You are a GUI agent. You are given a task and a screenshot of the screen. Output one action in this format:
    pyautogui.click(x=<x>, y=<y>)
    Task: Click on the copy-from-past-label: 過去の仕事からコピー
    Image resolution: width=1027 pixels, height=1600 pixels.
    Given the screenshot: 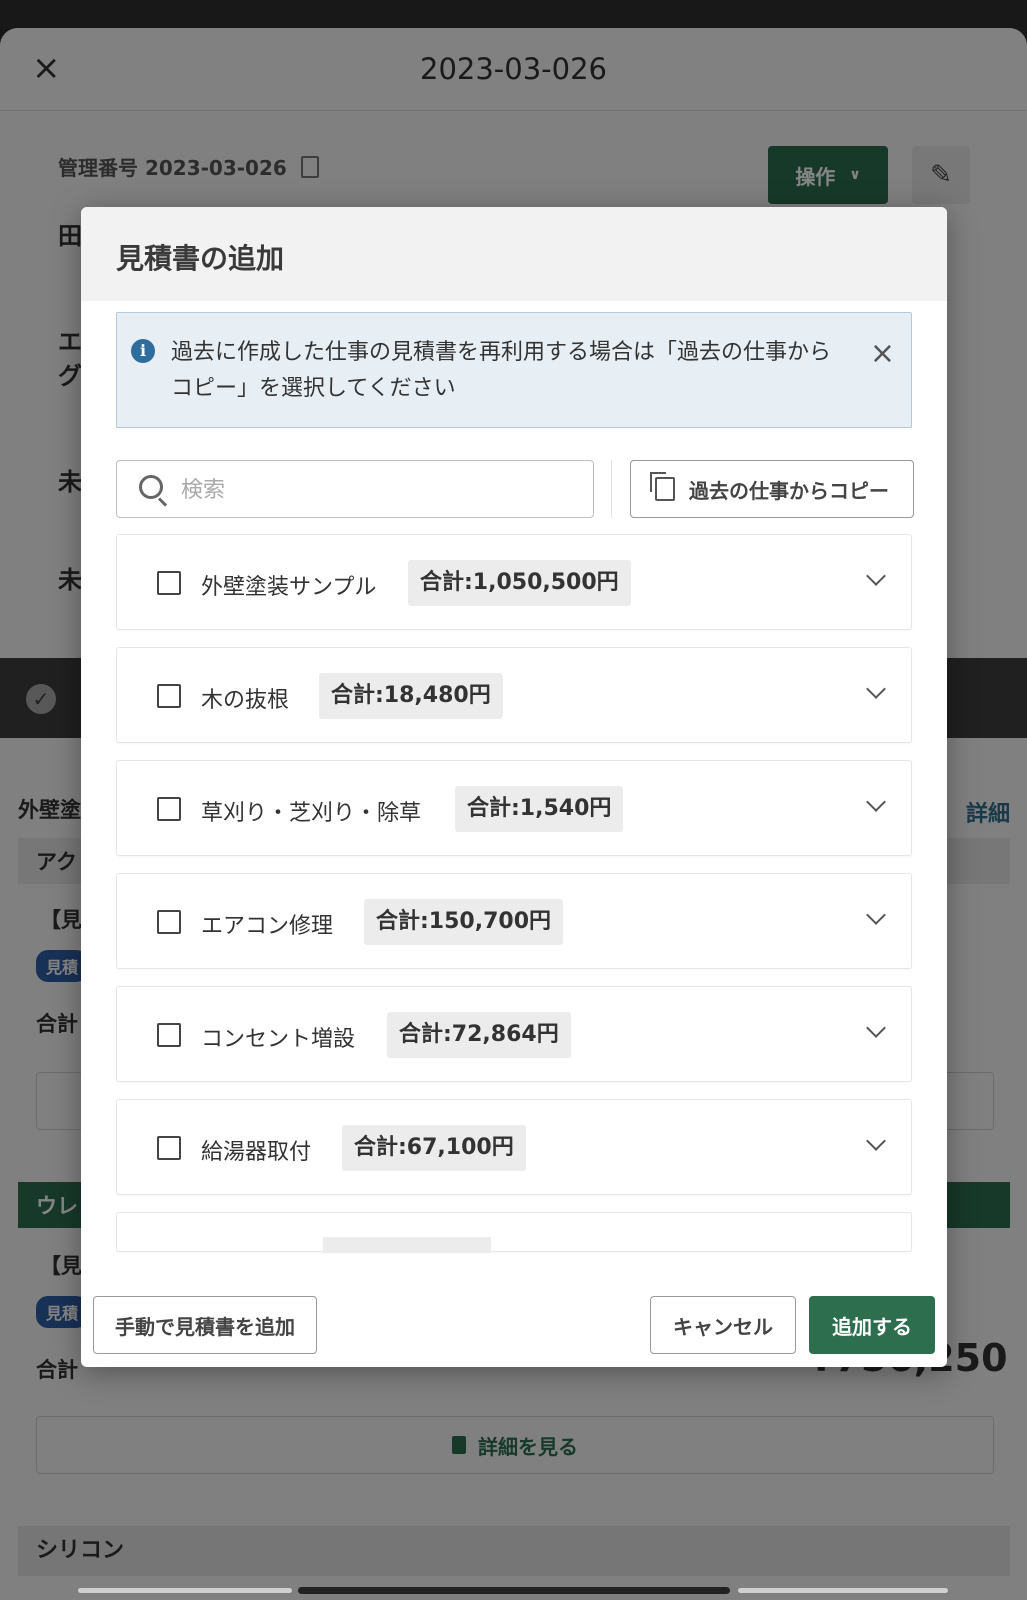 What is the action you would take?
    pyautogui.click(x=789, y=490)
    